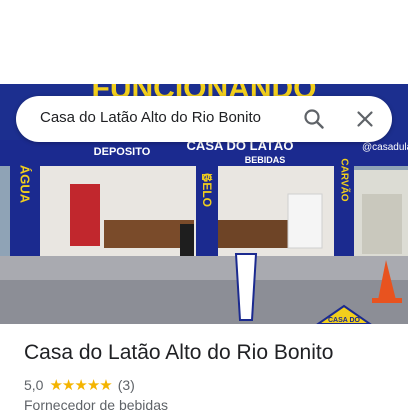 Image resolution: width=408 pixels, height=413 pixels. Describe the element at coordinates (382, 224) in the screenshot. I see `neighbor-gate` at that location.